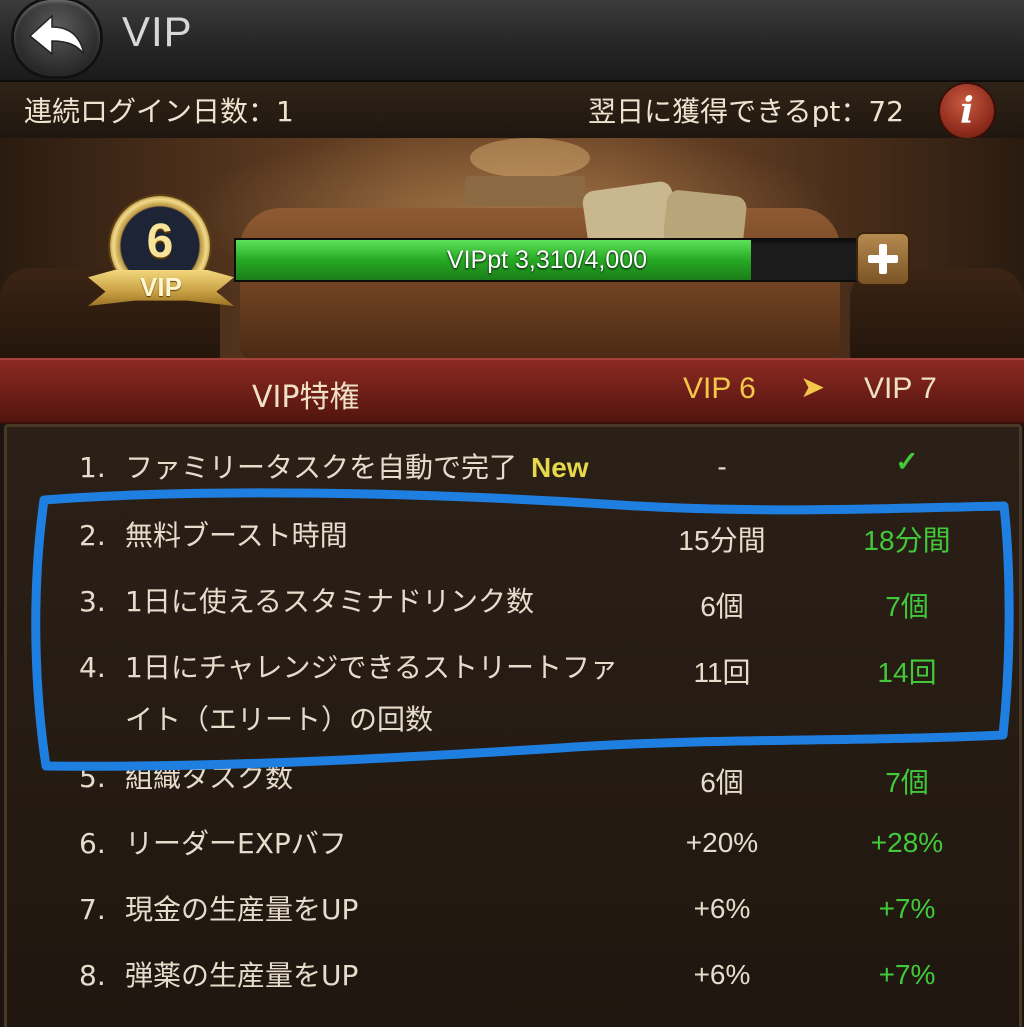 The image size is (1024, 1027). I want to click on row-name: 1日にチャレンジできるストリートファイト（エリート）の回数, so click(371, 693).